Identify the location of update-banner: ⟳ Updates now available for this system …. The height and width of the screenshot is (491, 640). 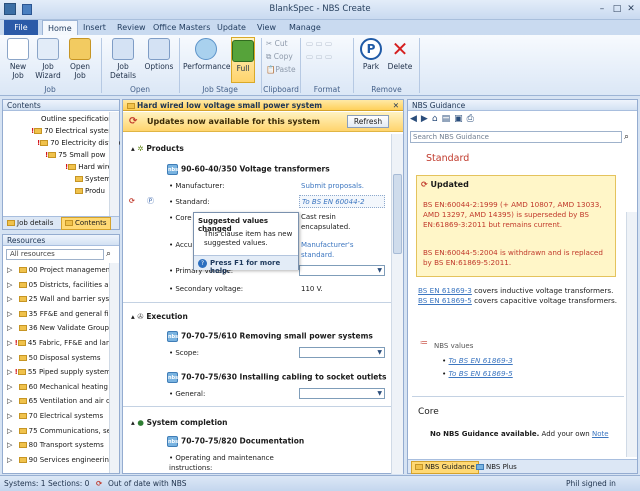
(263, 122).